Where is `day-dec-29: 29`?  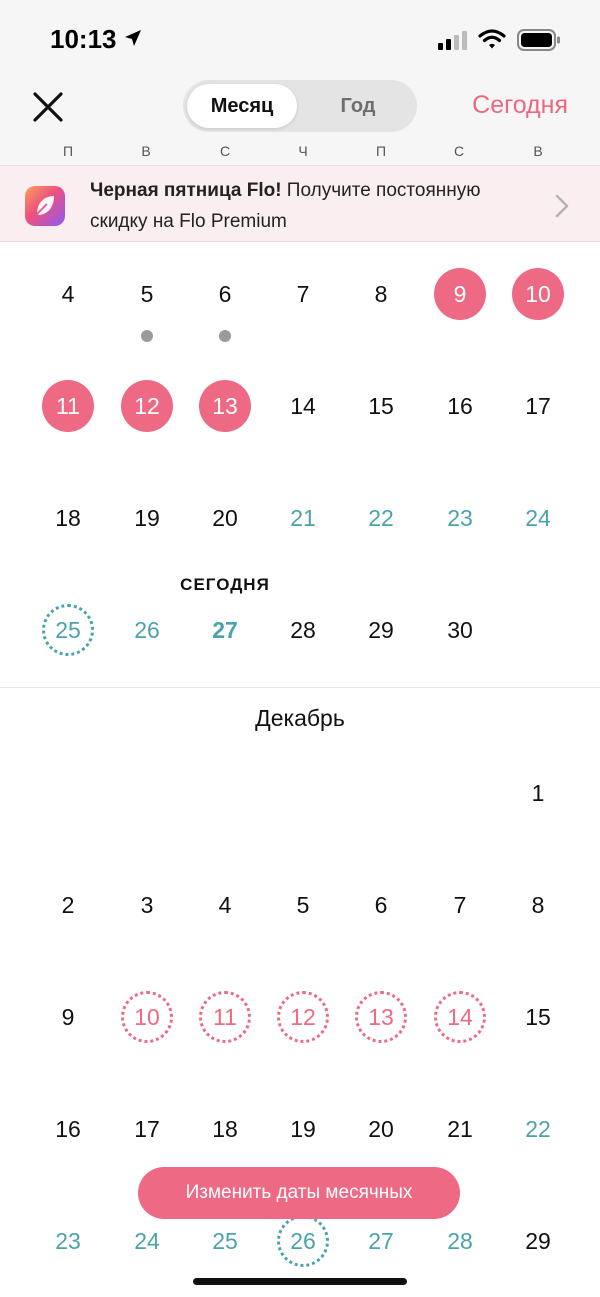
day-dec-29: 29 is located at coordinates (538, 1241).